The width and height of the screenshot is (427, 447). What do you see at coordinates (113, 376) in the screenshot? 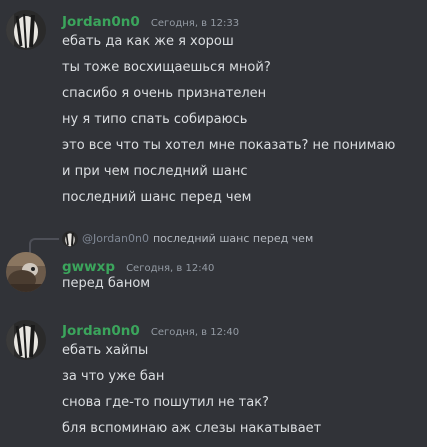
I see `message-text: за что уже бан` at bounding box center [113, 376].